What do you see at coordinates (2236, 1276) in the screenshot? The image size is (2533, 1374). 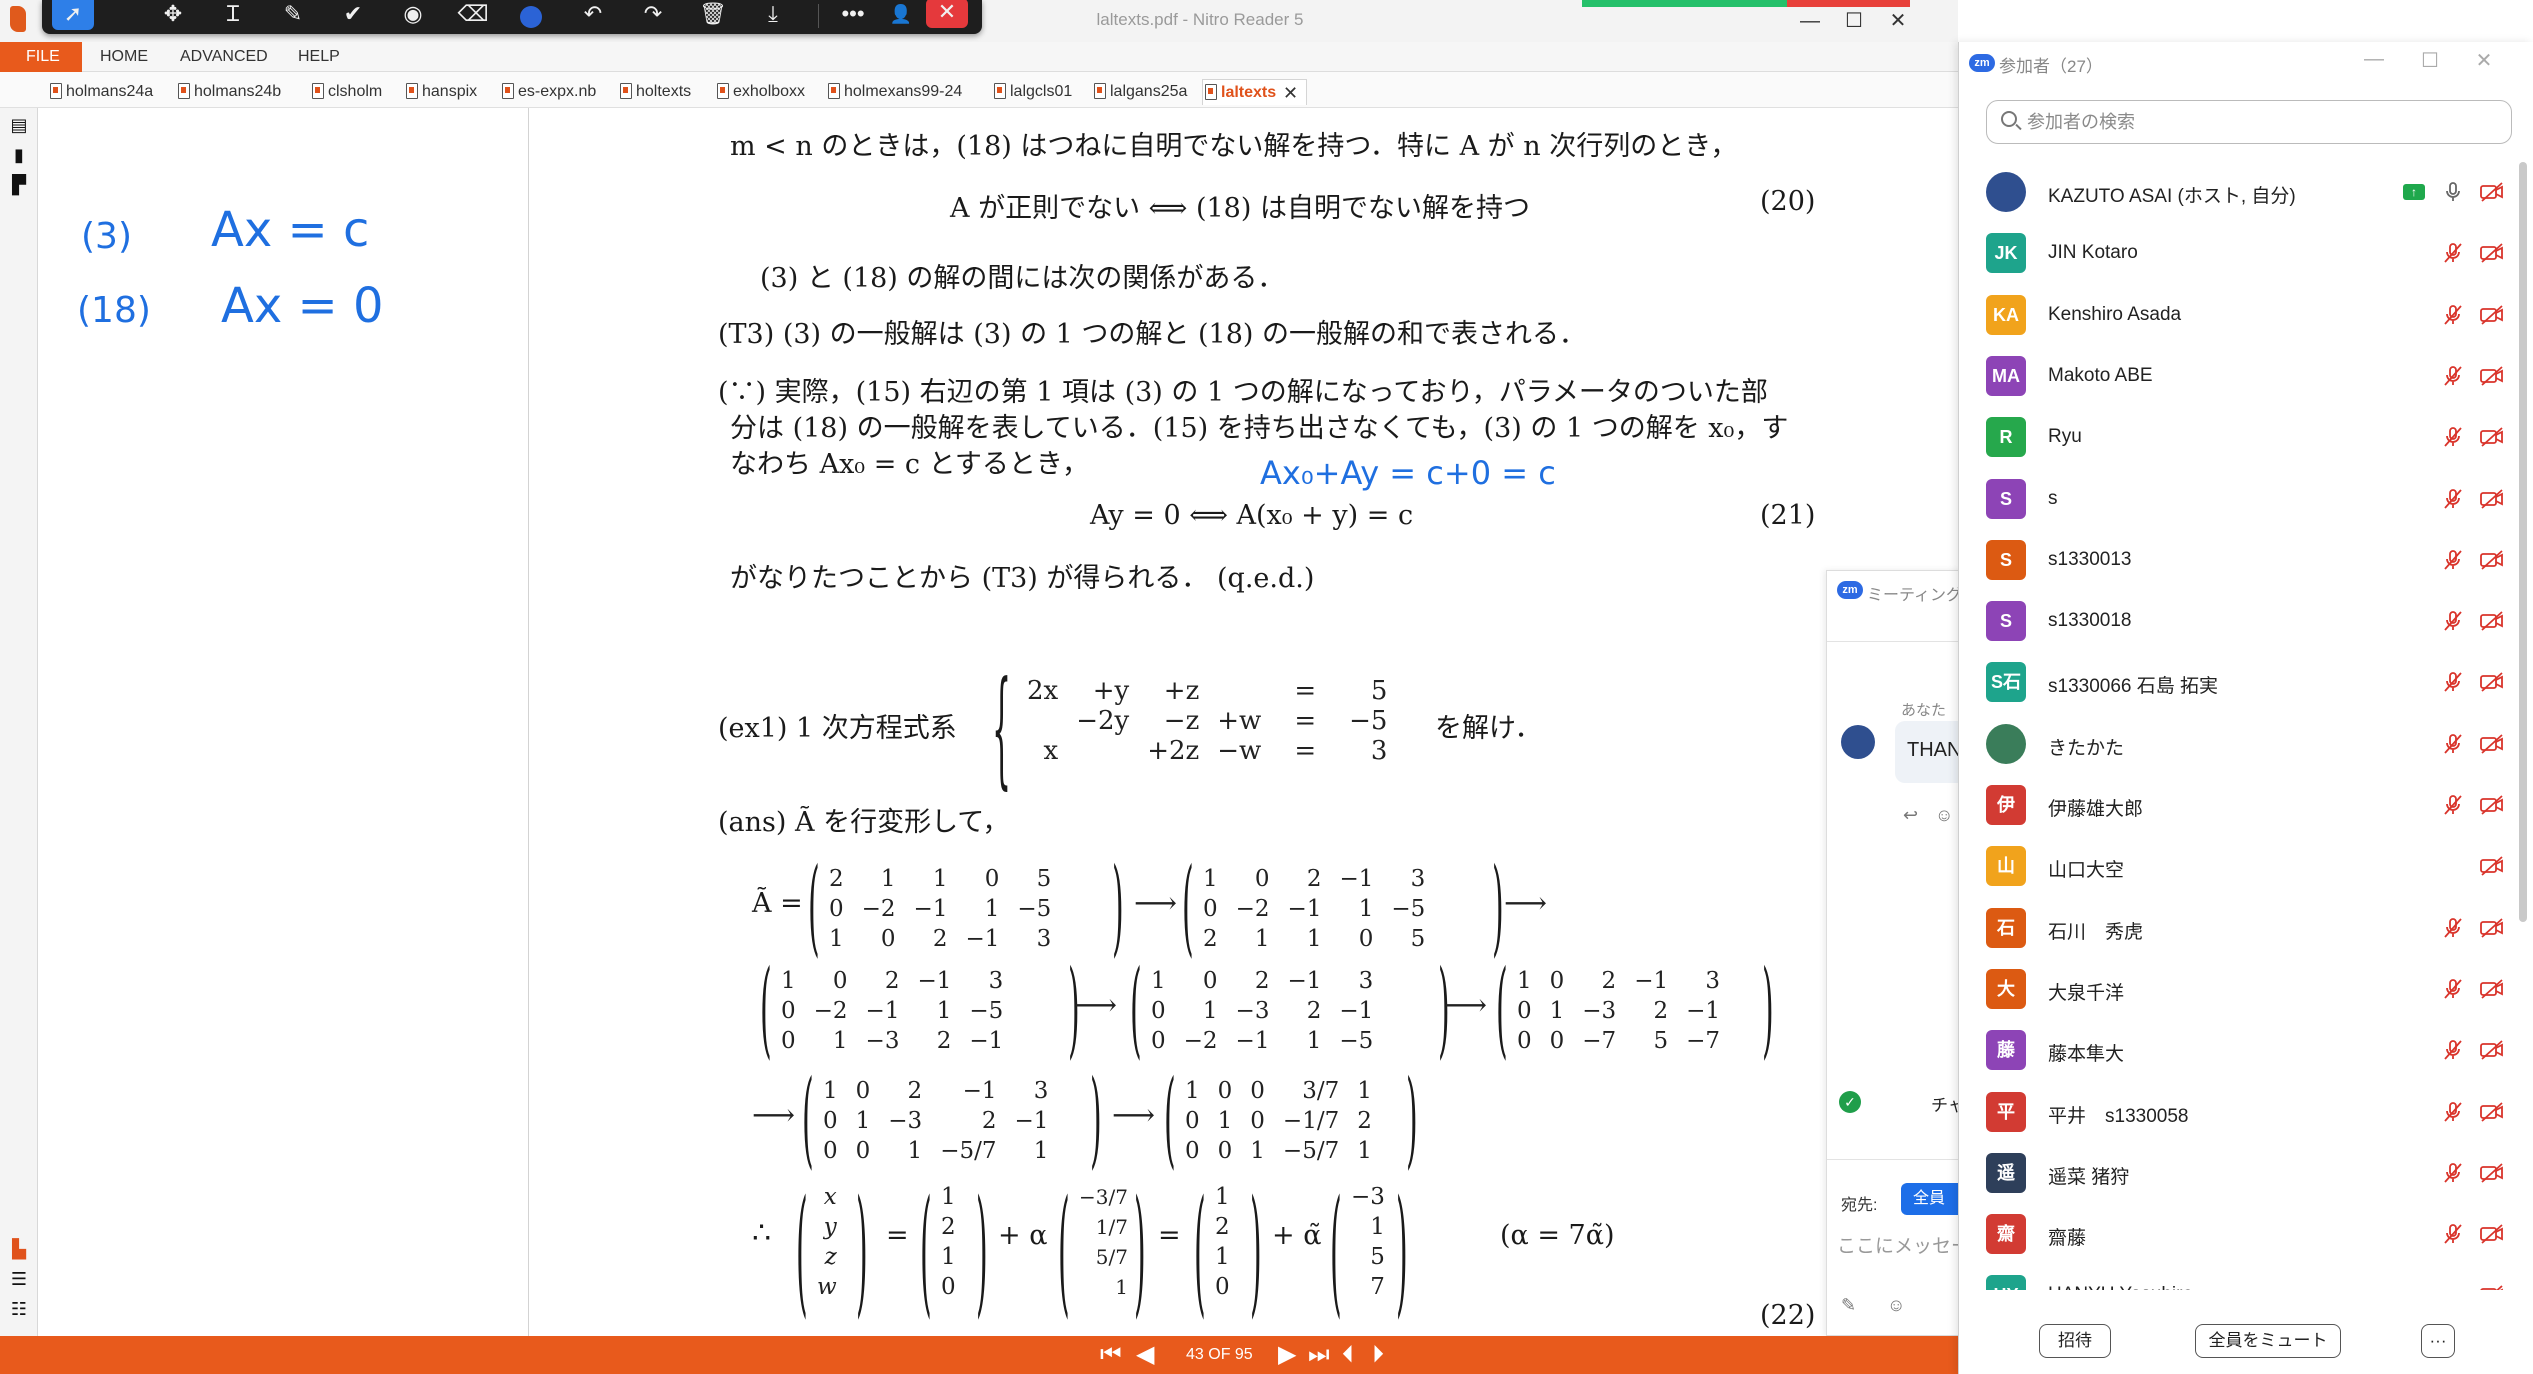 I see `participant-row: HY HANYU Yasuhiro` at bounding box center [2236, 1276].